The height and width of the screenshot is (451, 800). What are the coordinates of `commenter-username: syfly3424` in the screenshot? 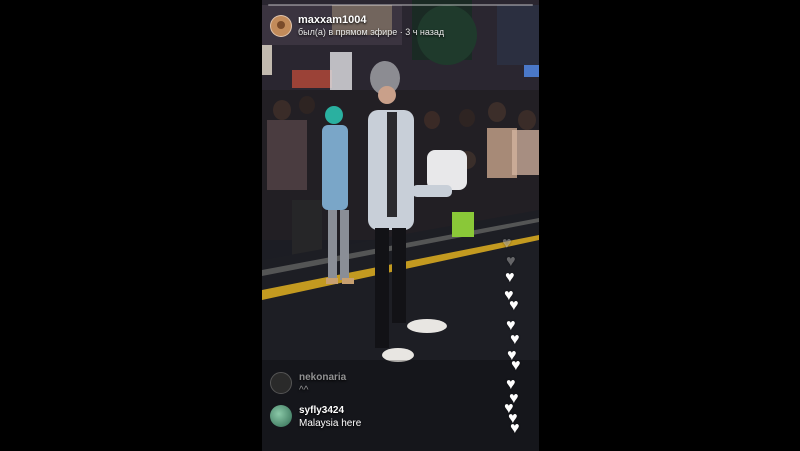 It's located at (330, 411).